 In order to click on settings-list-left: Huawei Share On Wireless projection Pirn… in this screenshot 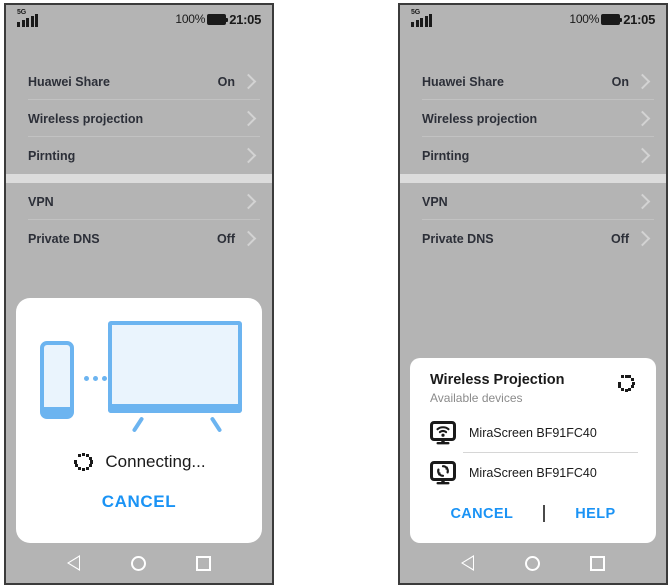, I will do `click(139, 146)`.